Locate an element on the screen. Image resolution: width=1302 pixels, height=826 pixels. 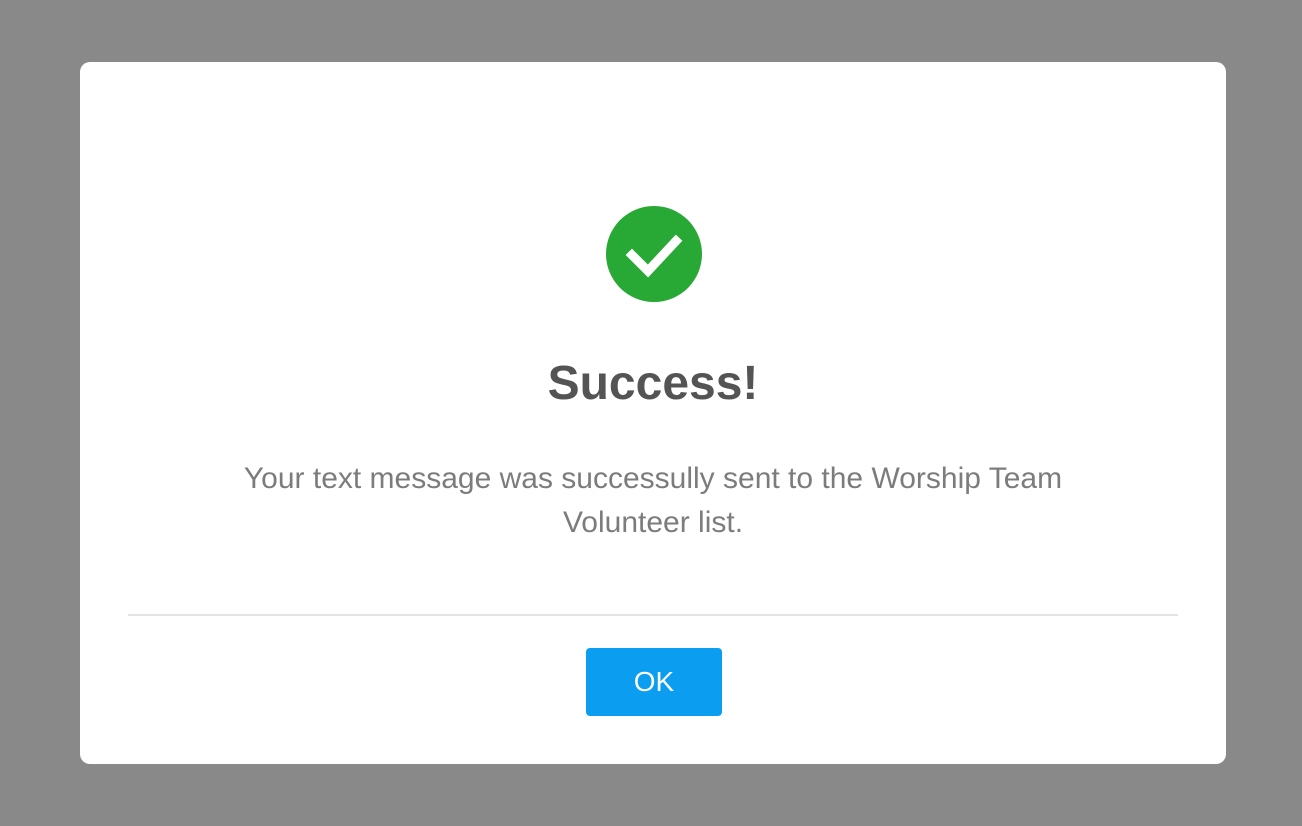
dialog-divider is located at coordinates (653, 615).